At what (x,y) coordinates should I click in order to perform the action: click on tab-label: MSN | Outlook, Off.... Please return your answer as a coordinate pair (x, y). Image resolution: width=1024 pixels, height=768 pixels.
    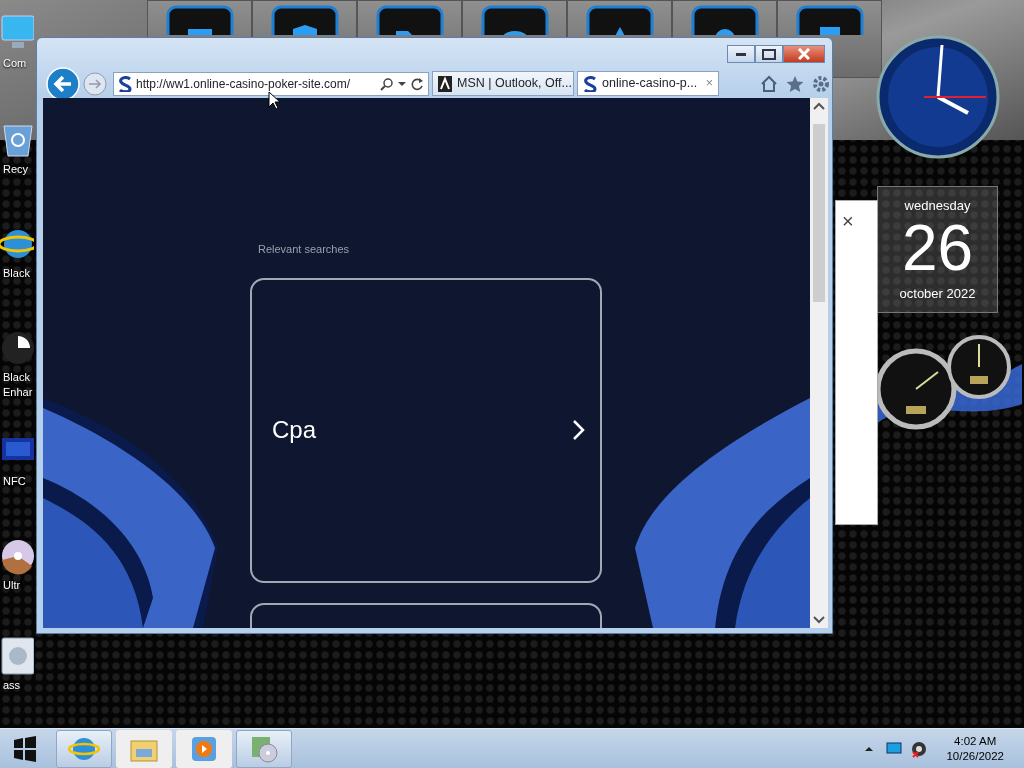
    Looking at the image, I should click on (514, 84).